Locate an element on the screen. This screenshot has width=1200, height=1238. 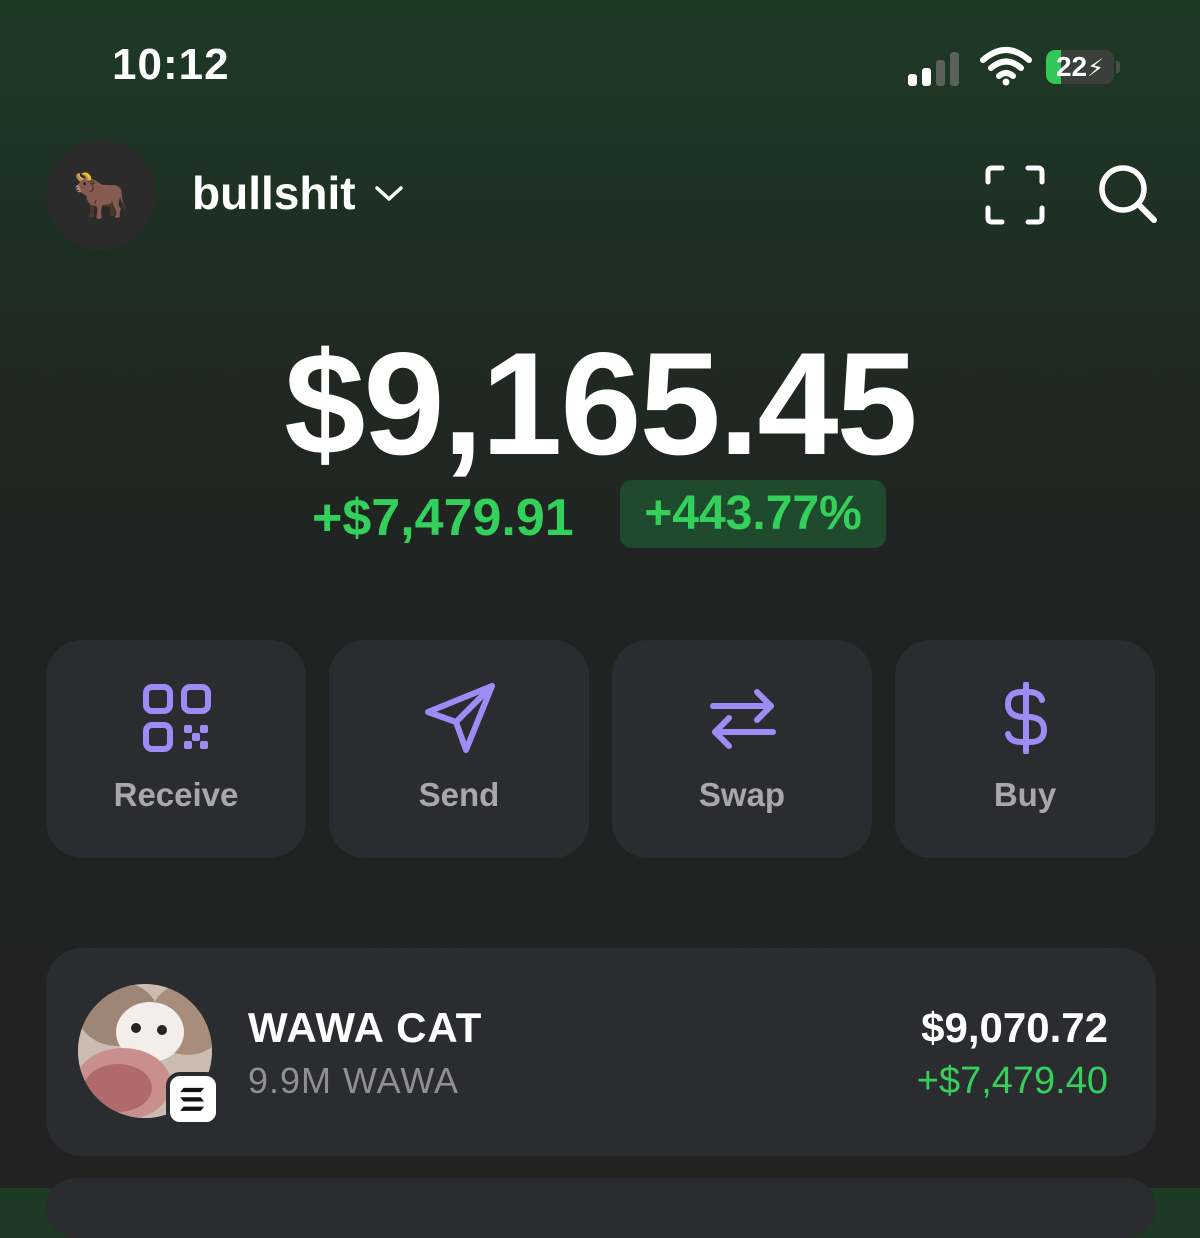
token-name: WAWA CAT is located at coordinates (365, 1027).